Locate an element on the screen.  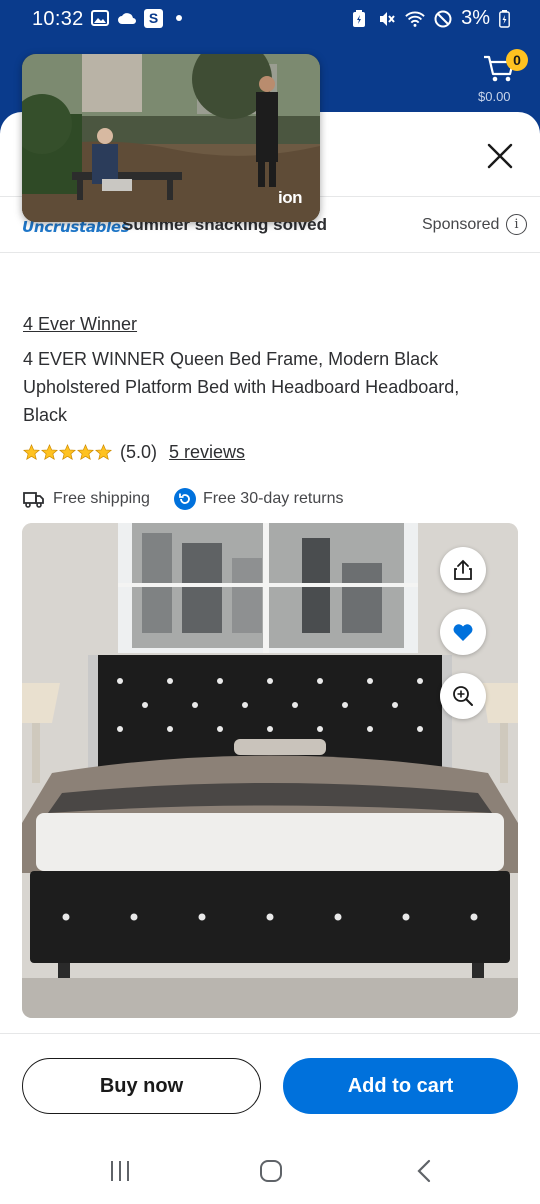
cart-count-badge: 0 is located at coordinates (517, 60).